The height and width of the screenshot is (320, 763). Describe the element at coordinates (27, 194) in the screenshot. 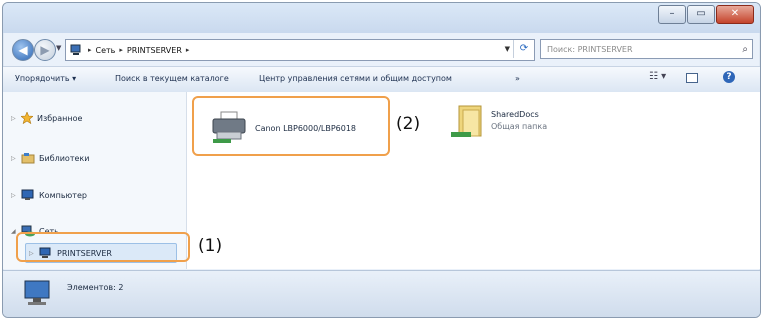

I see `computer-icon` at that location.